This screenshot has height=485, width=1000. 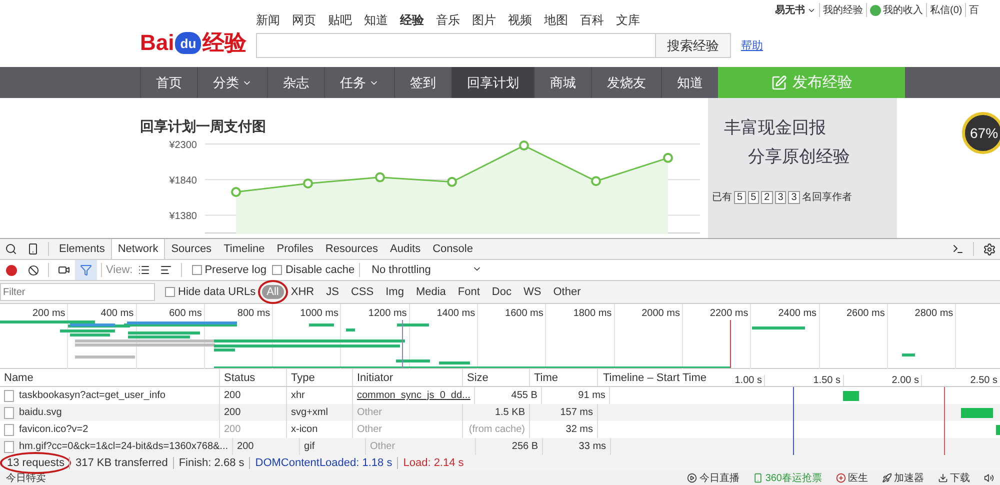 What do you see at coordinates (883, 380) in the screenshot?
I see `time-tick: 2.00 s` at bounding box center [883, 380].